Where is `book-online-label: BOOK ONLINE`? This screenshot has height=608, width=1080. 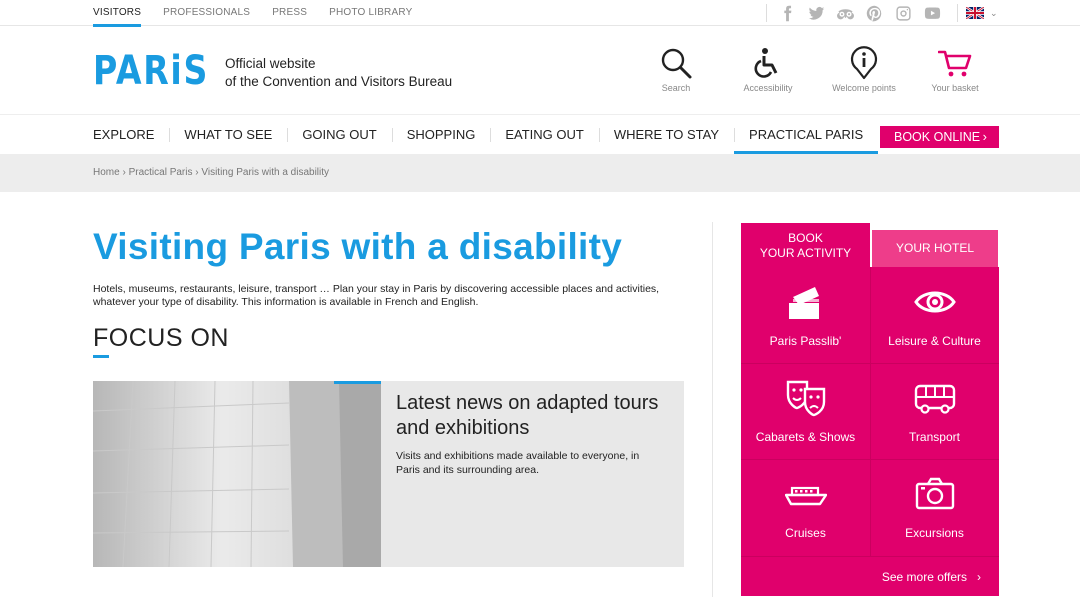
book-online-label: BOOK ONLINE is located at coordinates (937, 137).